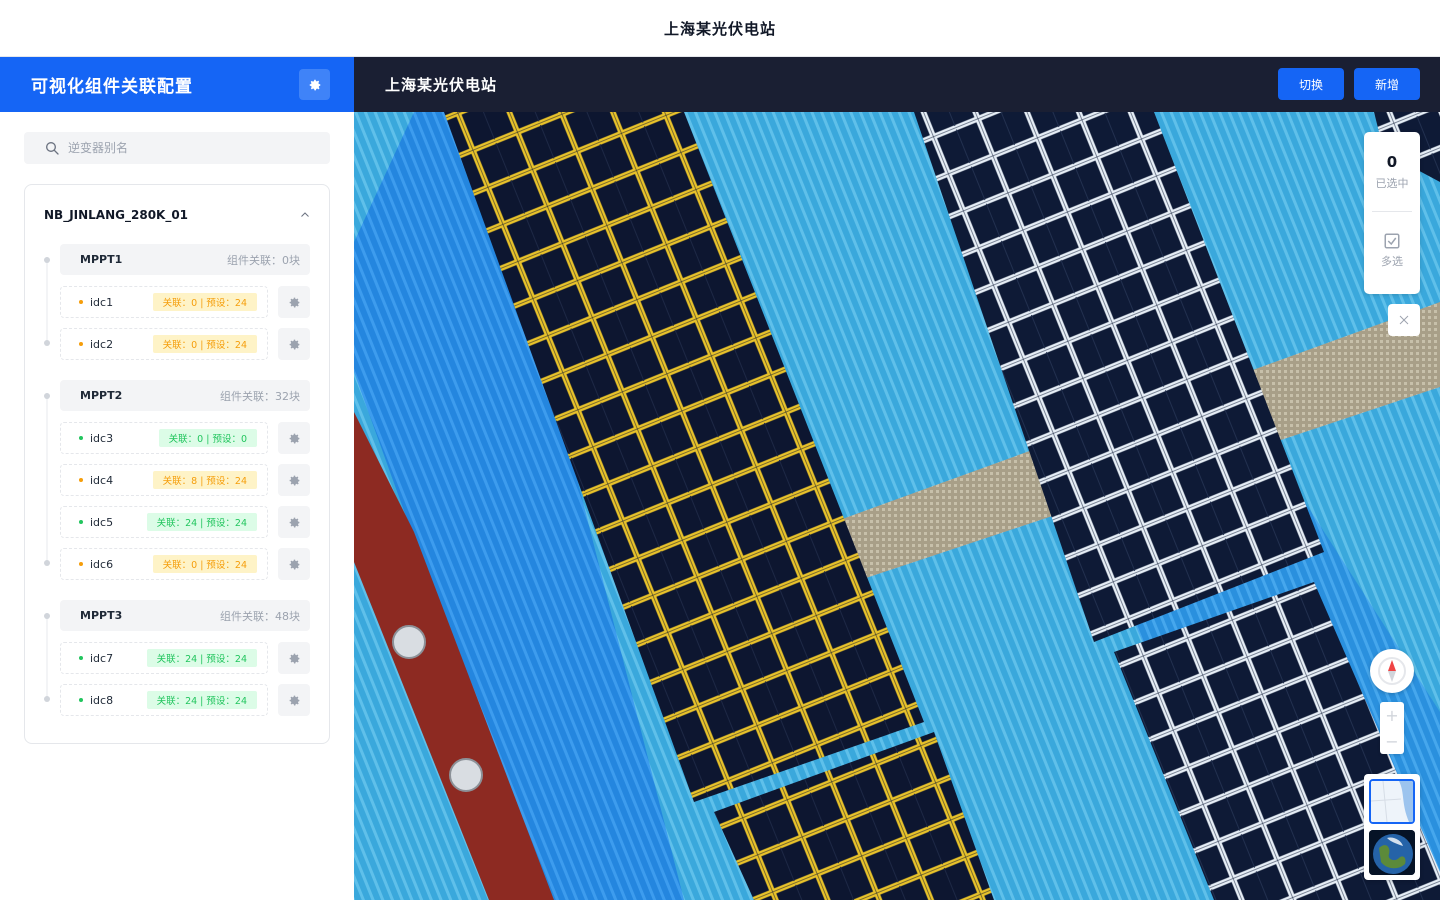 The height and width of the screenshot is (900, 1440). Describe the element at coordinates (101, 615) in the screenshot. I see `mppt-name: MPPT3` at that location.